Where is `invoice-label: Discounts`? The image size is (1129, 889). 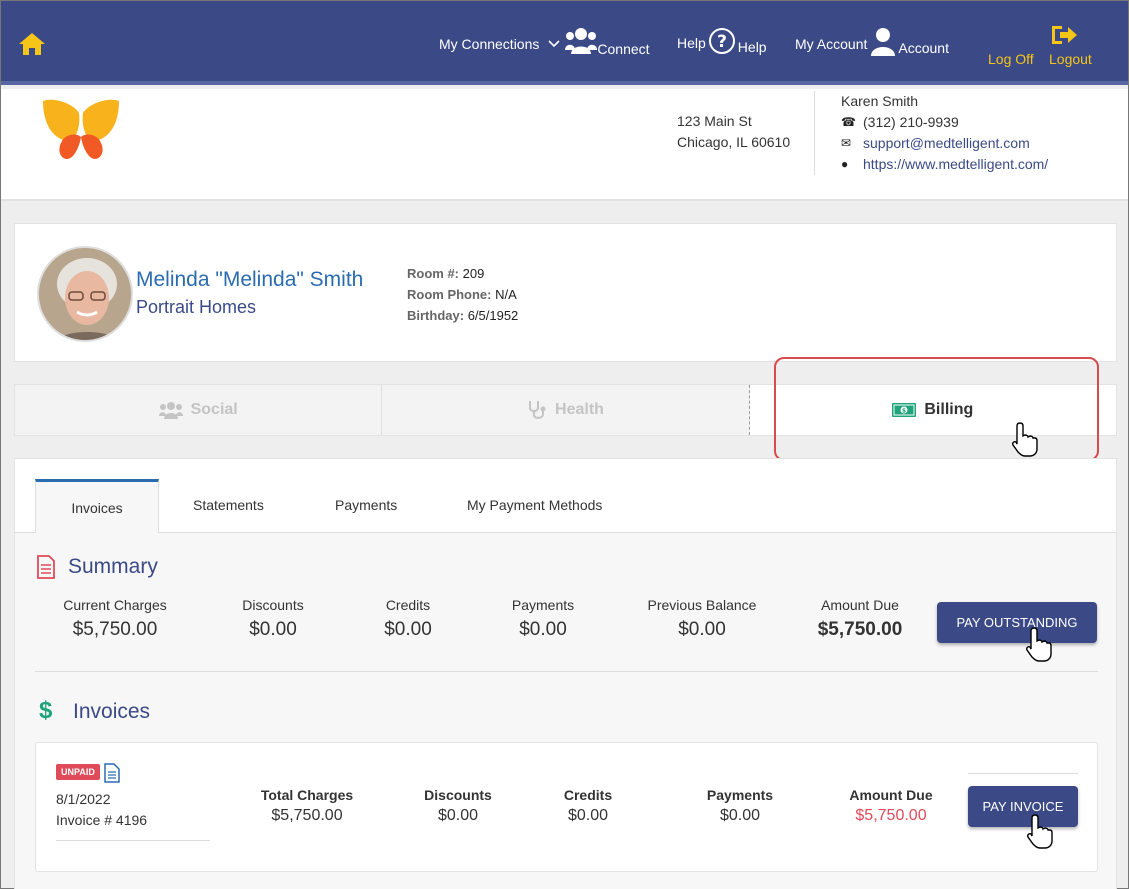 invoice-label: Discounts is located at coordinates (458, 795).